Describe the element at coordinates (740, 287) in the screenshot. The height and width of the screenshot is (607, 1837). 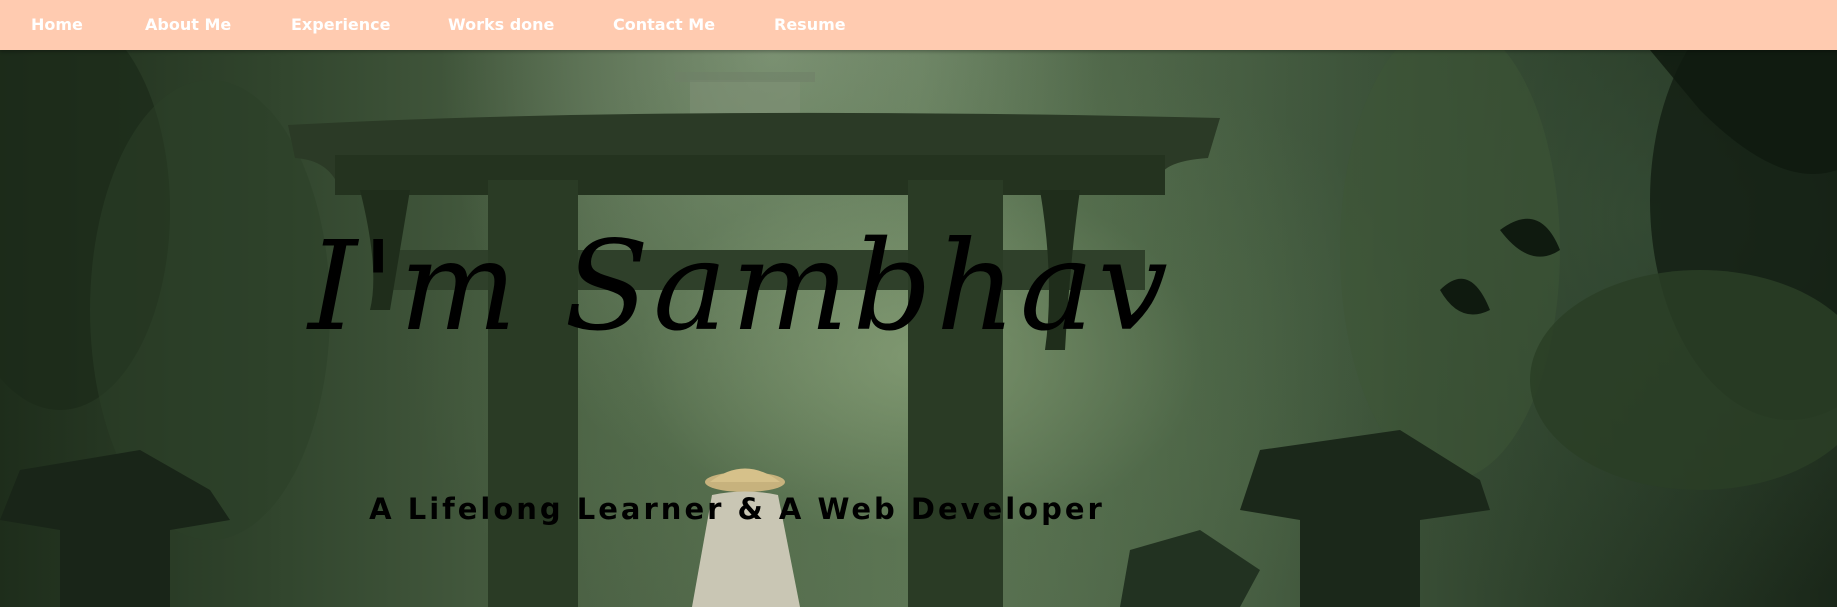
I see `hero-title: I'm Sambhav` at that location.